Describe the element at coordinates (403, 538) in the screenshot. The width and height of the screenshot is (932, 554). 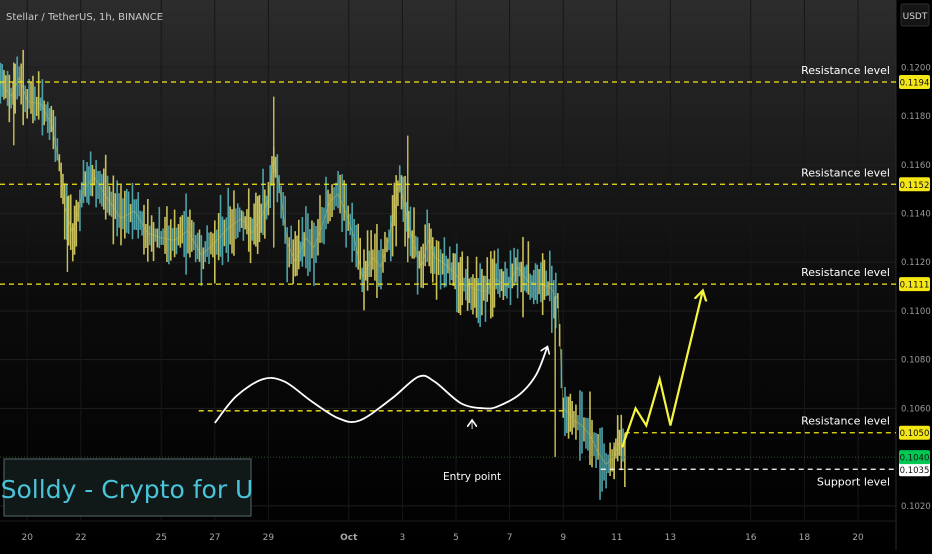
I see `x-tick-label: 3` at that location.